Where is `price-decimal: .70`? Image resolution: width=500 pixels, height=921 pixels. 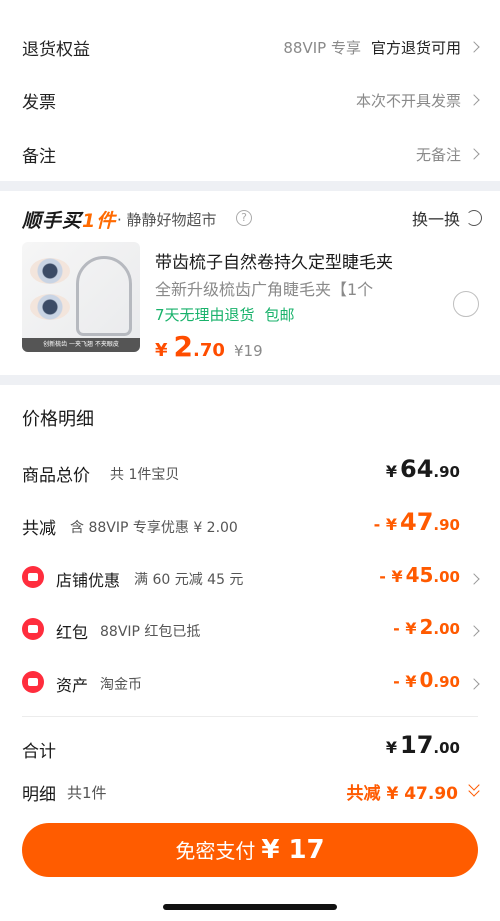 price-decimal: .70 is located at coordinates (209, 350).